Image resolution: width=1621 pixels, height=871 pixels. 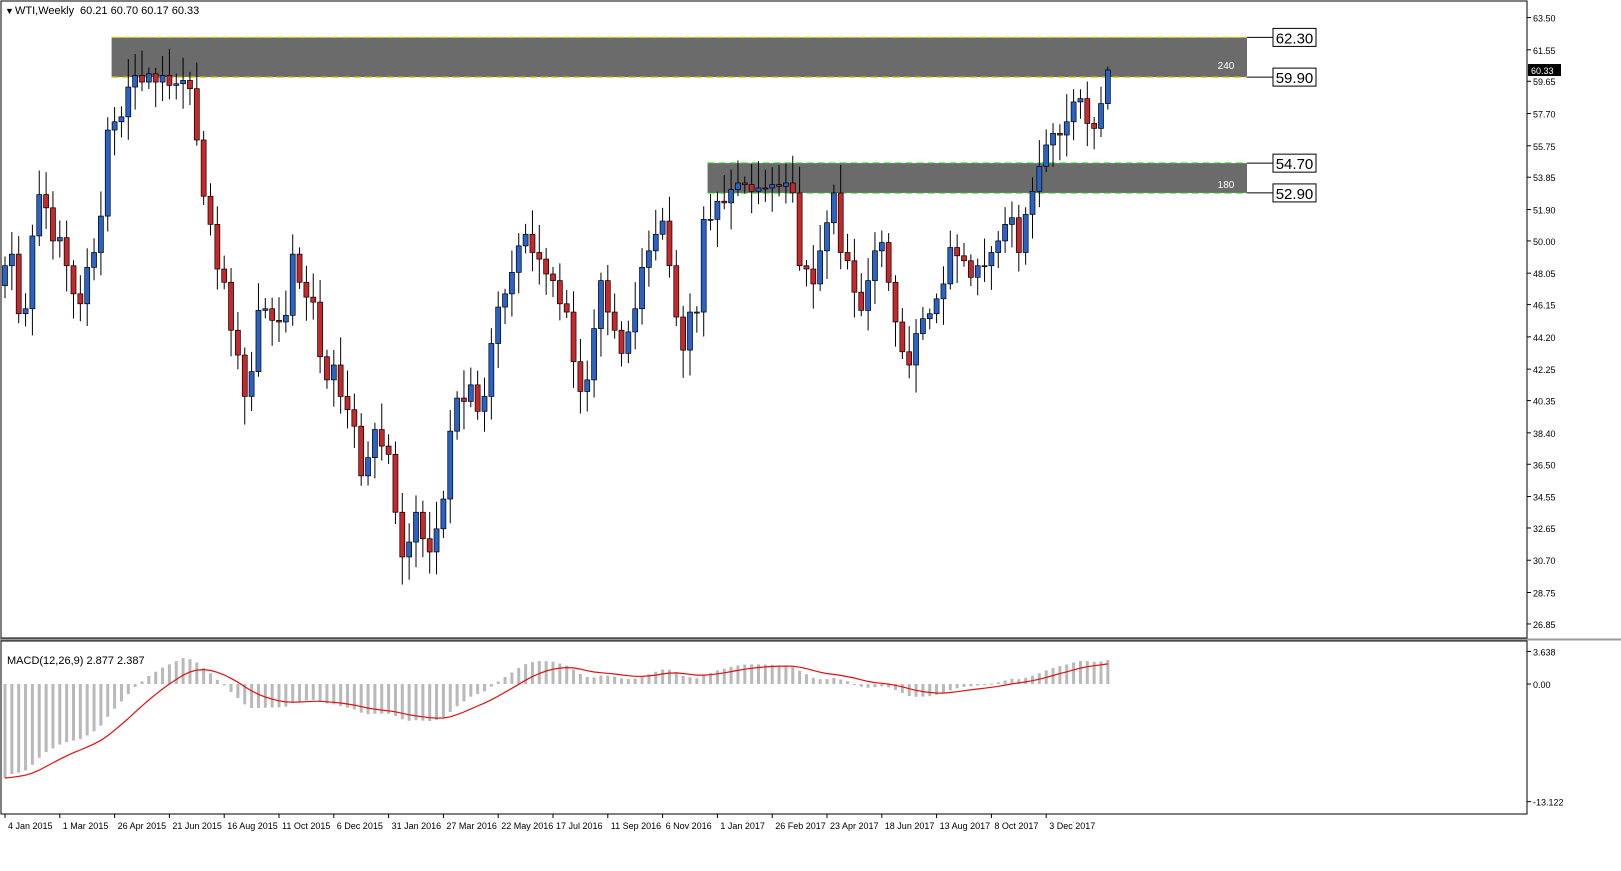 What do you see at coordinates (1544, 19) in the screenshot?
I see `y-tick-label: 63.50` at bounding box center [1544, 19].